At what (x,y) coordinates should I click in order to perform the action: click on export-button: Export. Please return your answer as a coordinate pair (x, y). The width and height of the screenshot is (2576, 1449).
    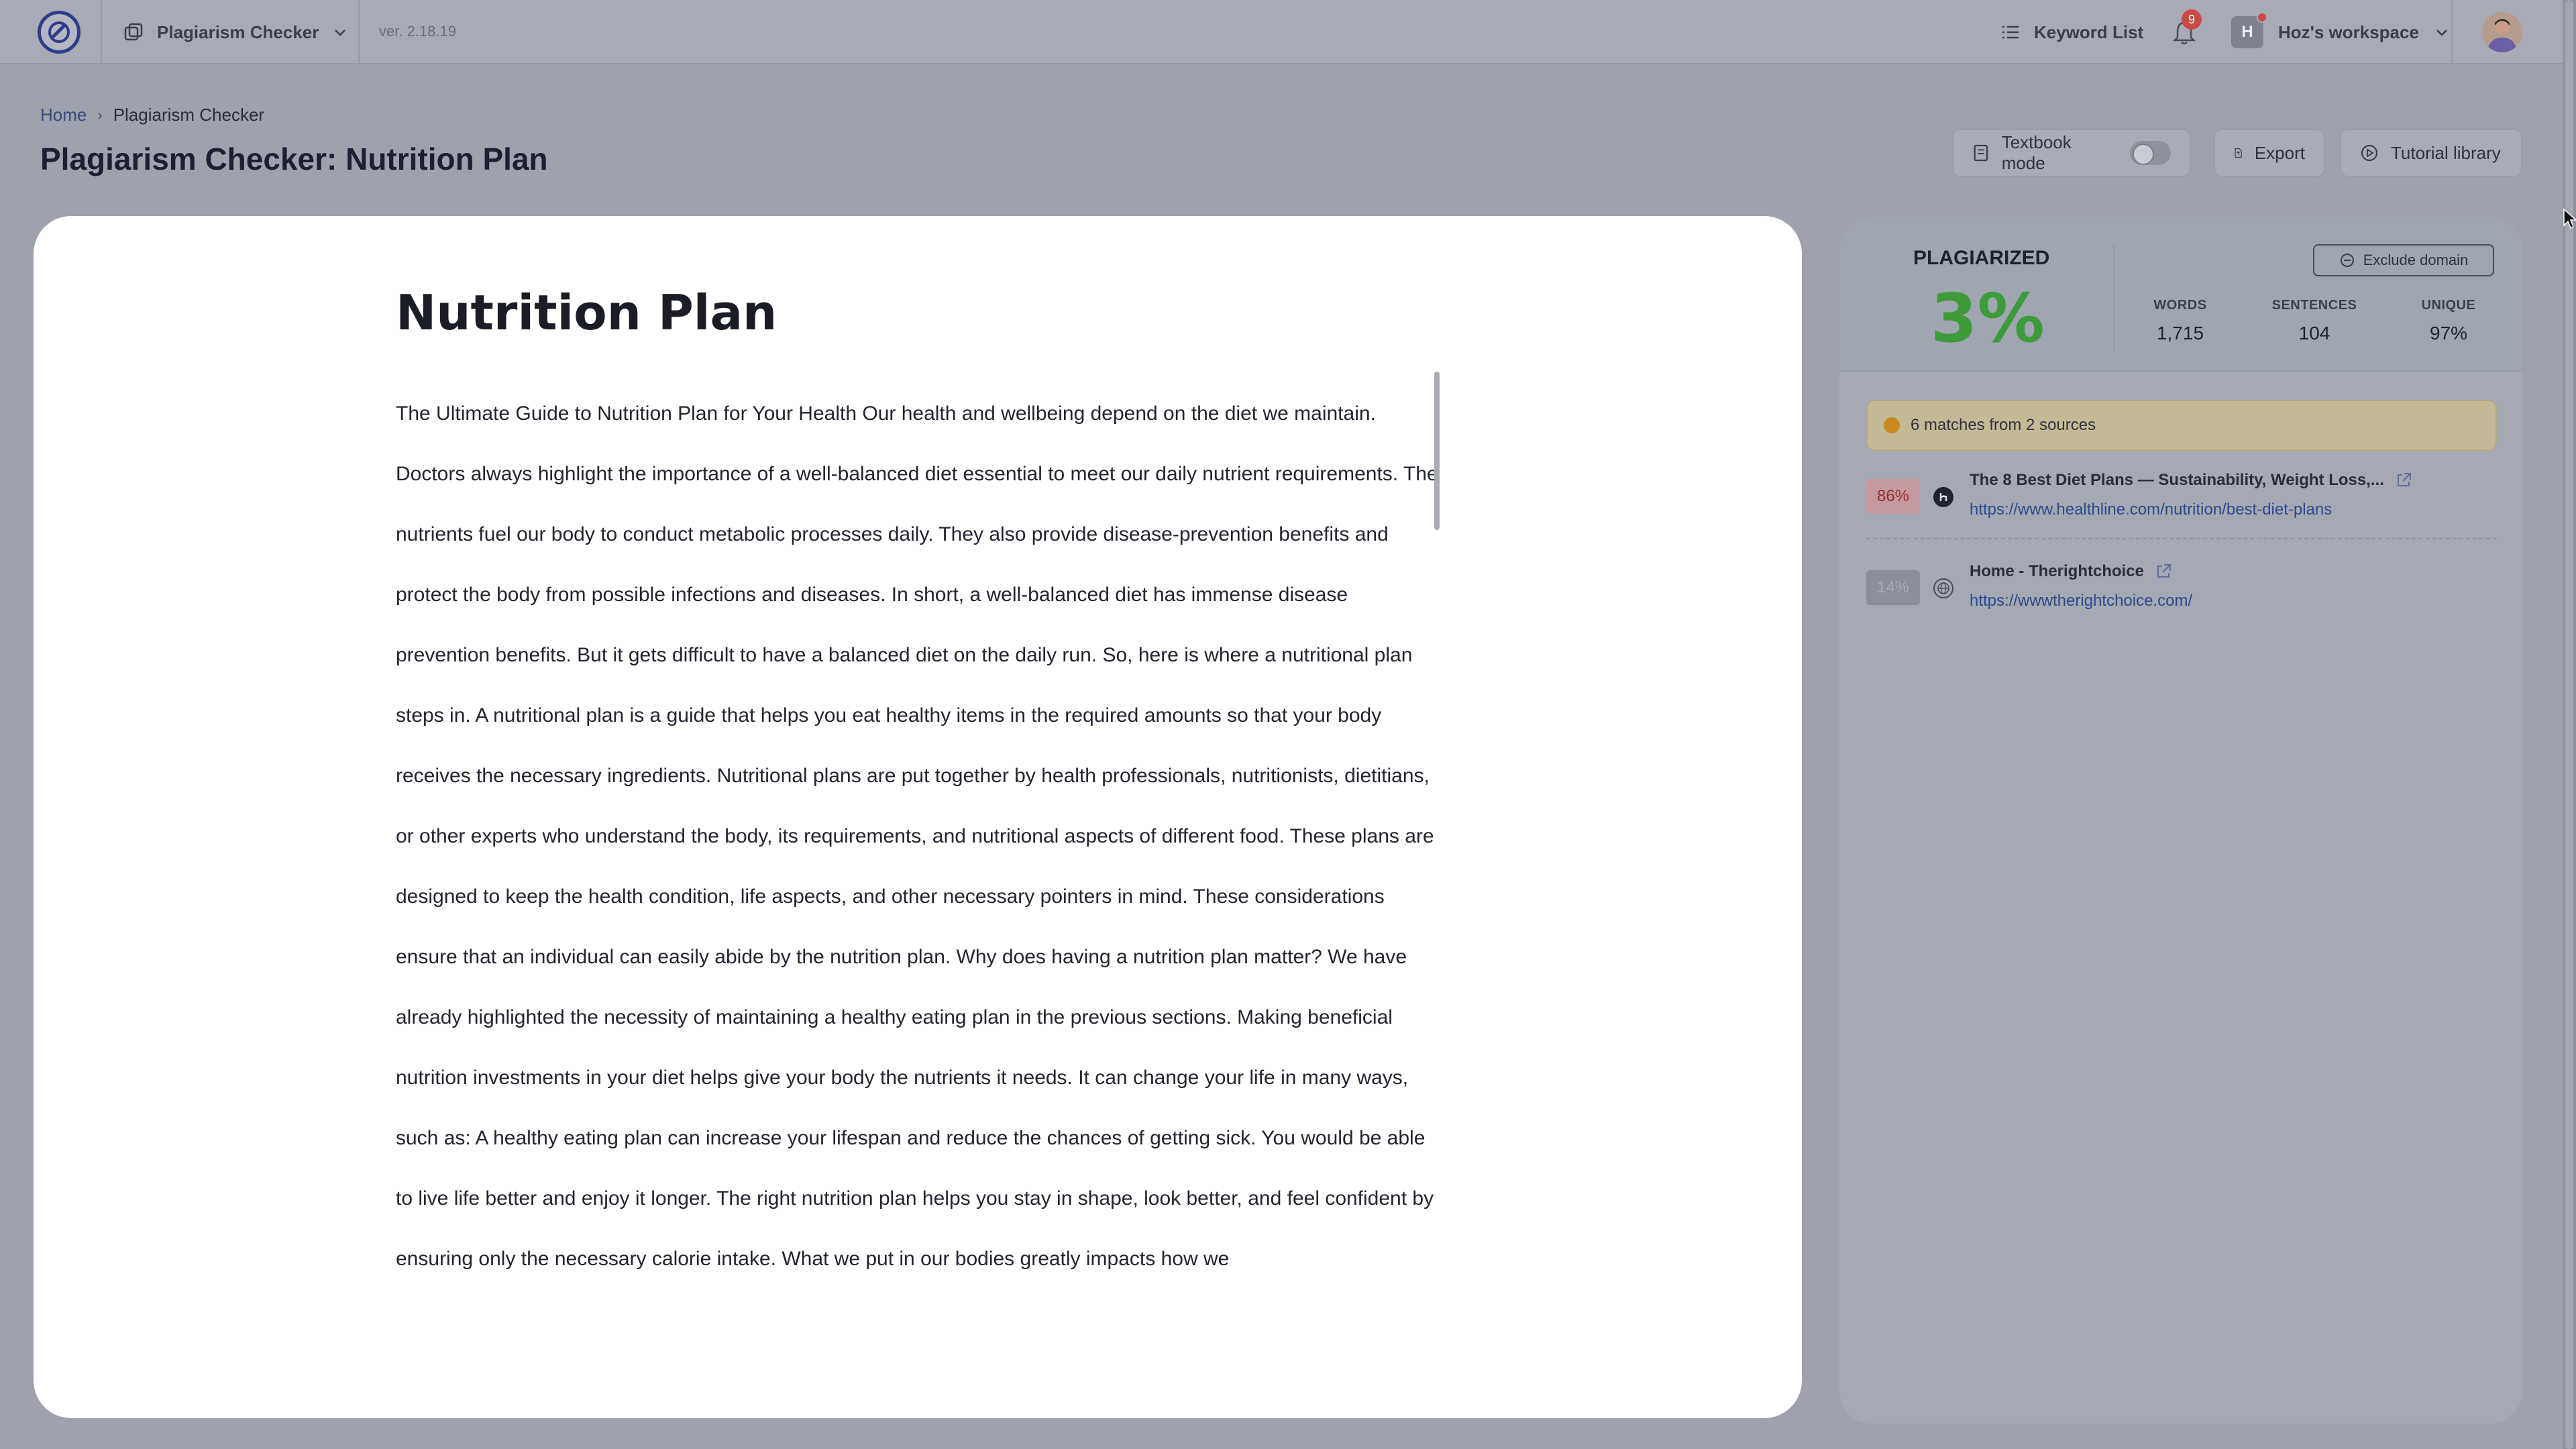
    Looking at the image, I should click on (2269, 153).